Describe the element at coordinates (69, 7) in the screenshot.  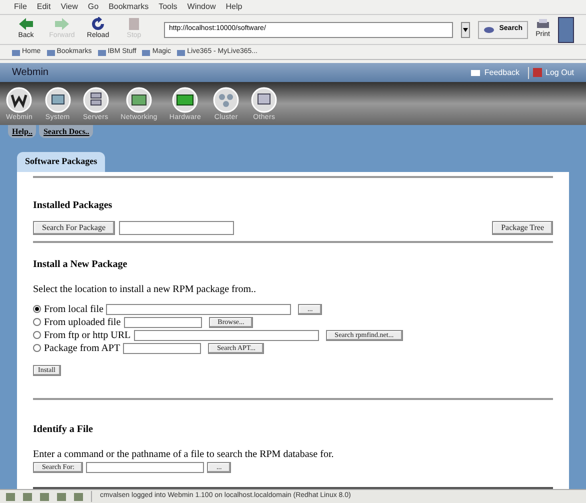
I see `menu-item: View` at that location.